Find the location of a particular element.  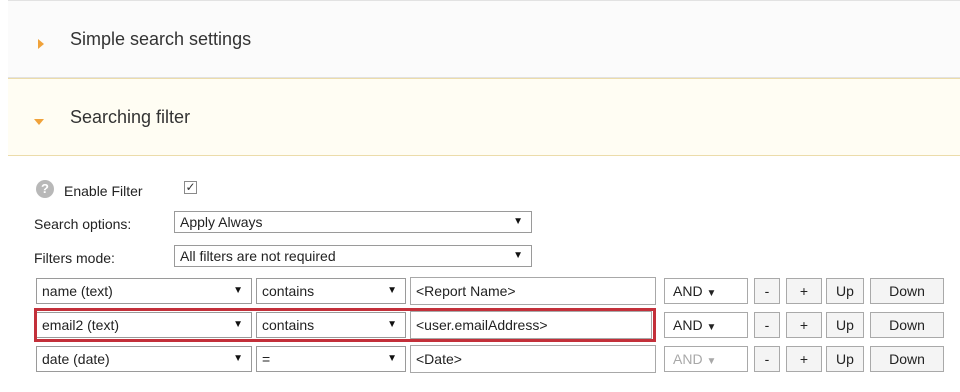

row-field-value: date (date) is located at coordinates (76, 359).